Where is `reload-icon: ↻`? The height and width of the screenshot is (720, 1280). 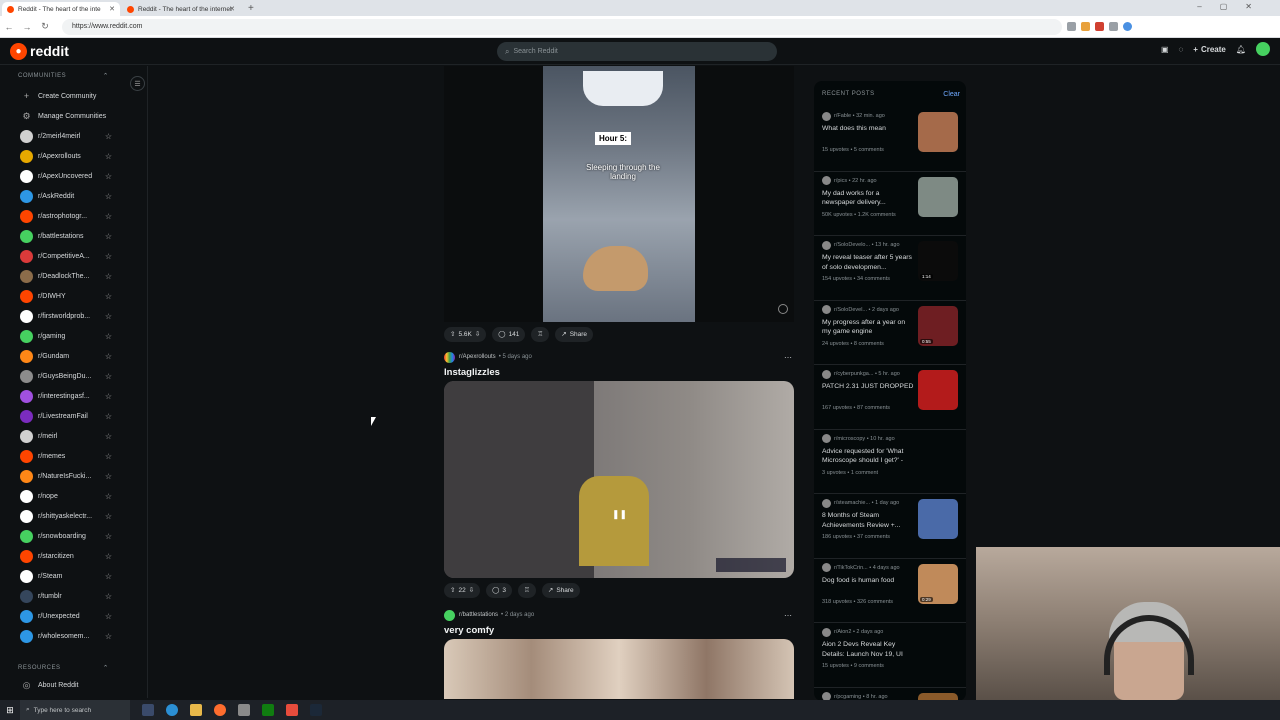 reload-icon: ↻ is located at coordinates (45, 26).